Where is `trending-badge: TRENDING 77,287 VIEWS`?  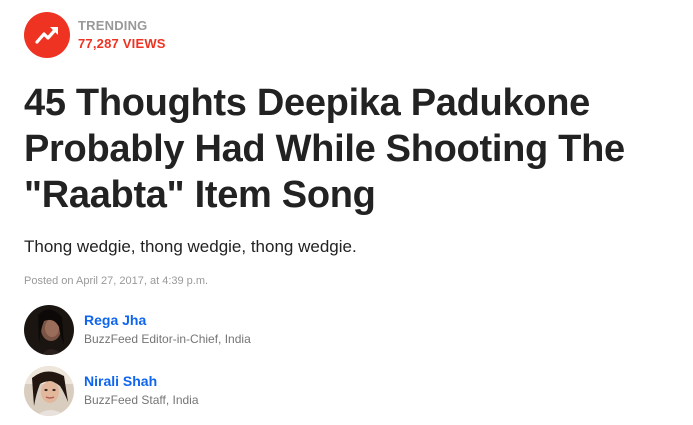 trending-badge: TRENDING 77,287 VIEWS is located at coordinates (95, 35).